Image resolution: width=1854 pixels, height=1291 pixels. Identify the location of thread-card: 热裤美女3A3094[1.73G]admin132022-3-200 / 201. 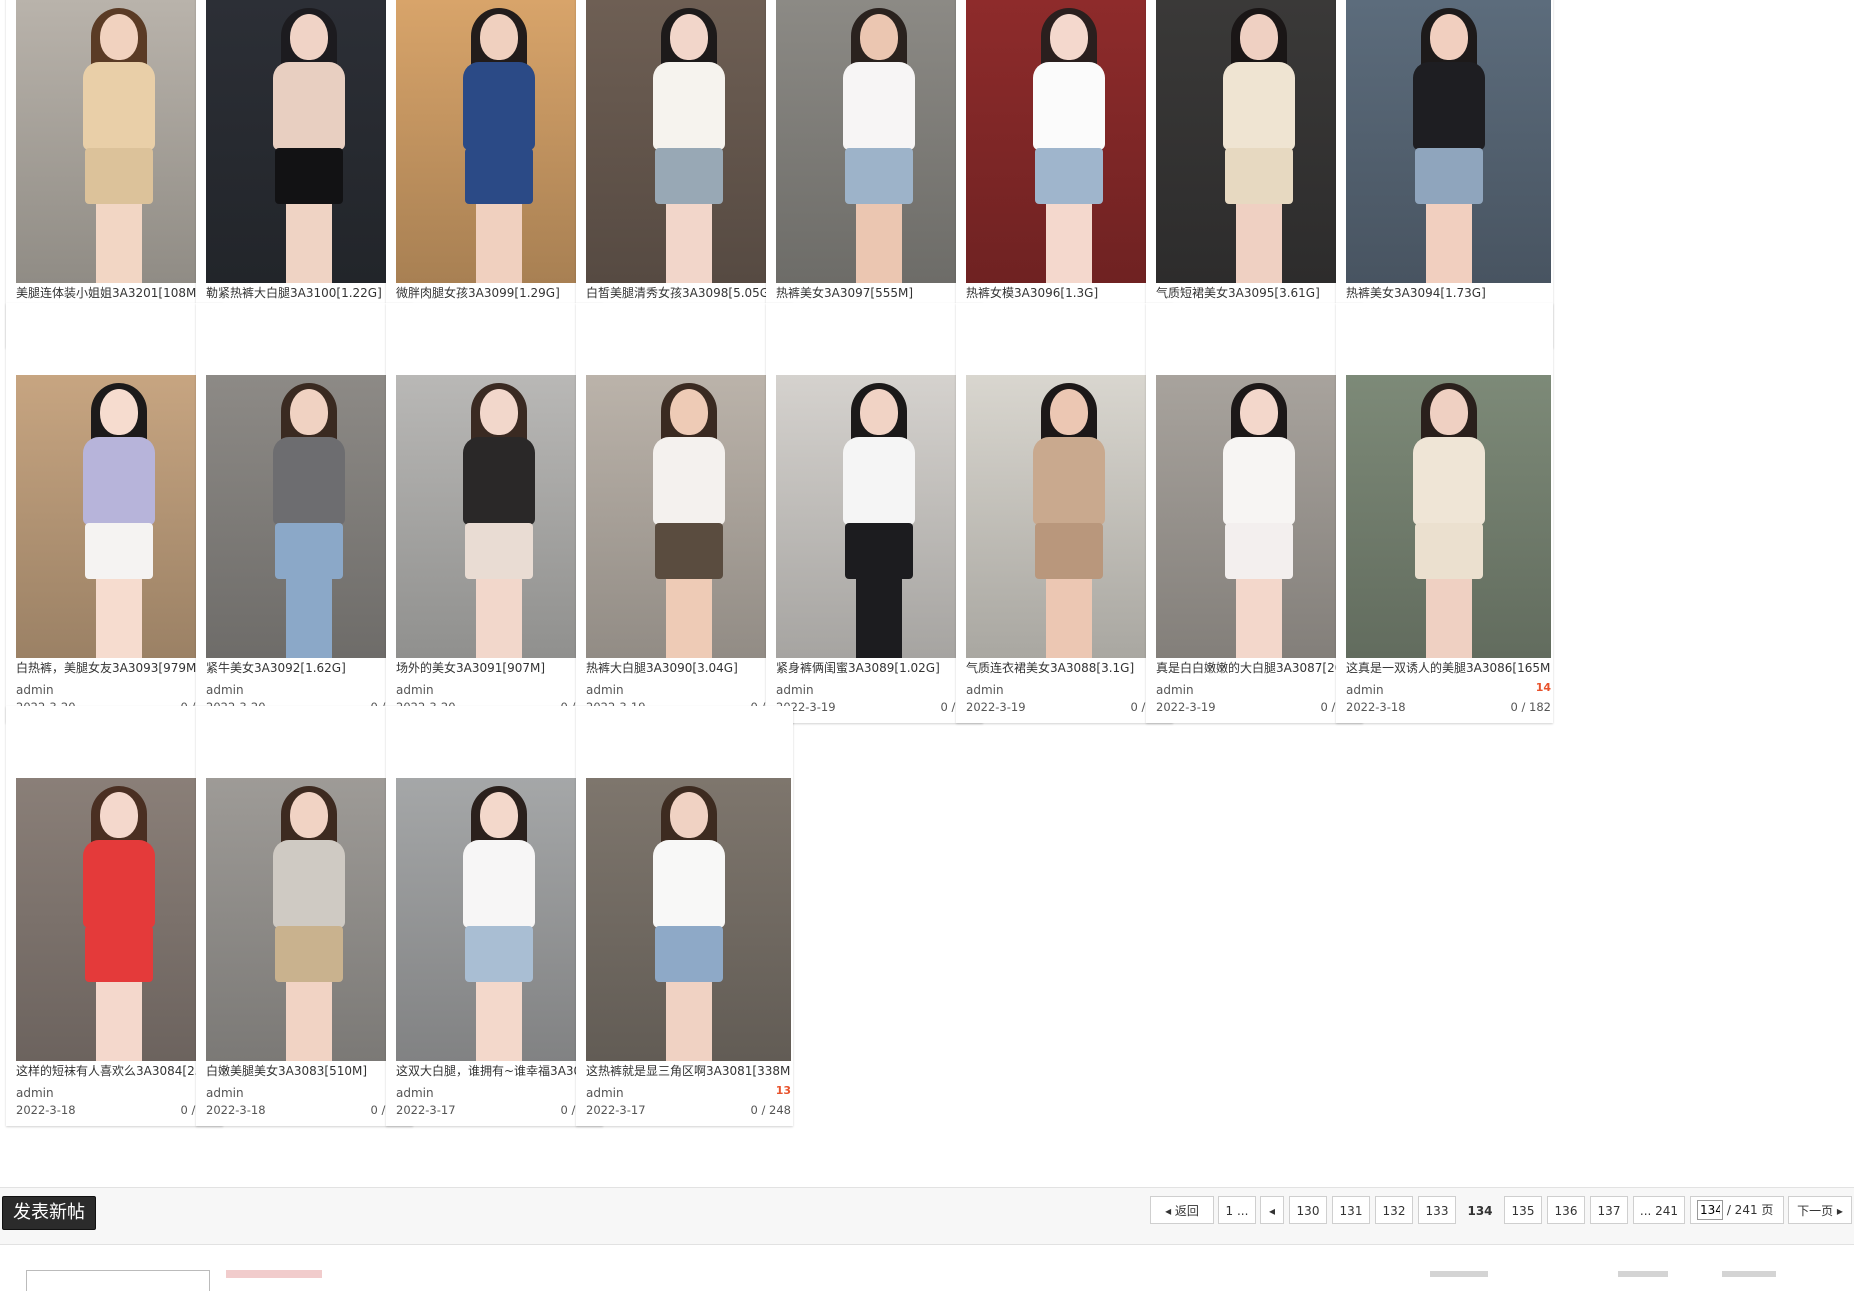
(1444, 174).